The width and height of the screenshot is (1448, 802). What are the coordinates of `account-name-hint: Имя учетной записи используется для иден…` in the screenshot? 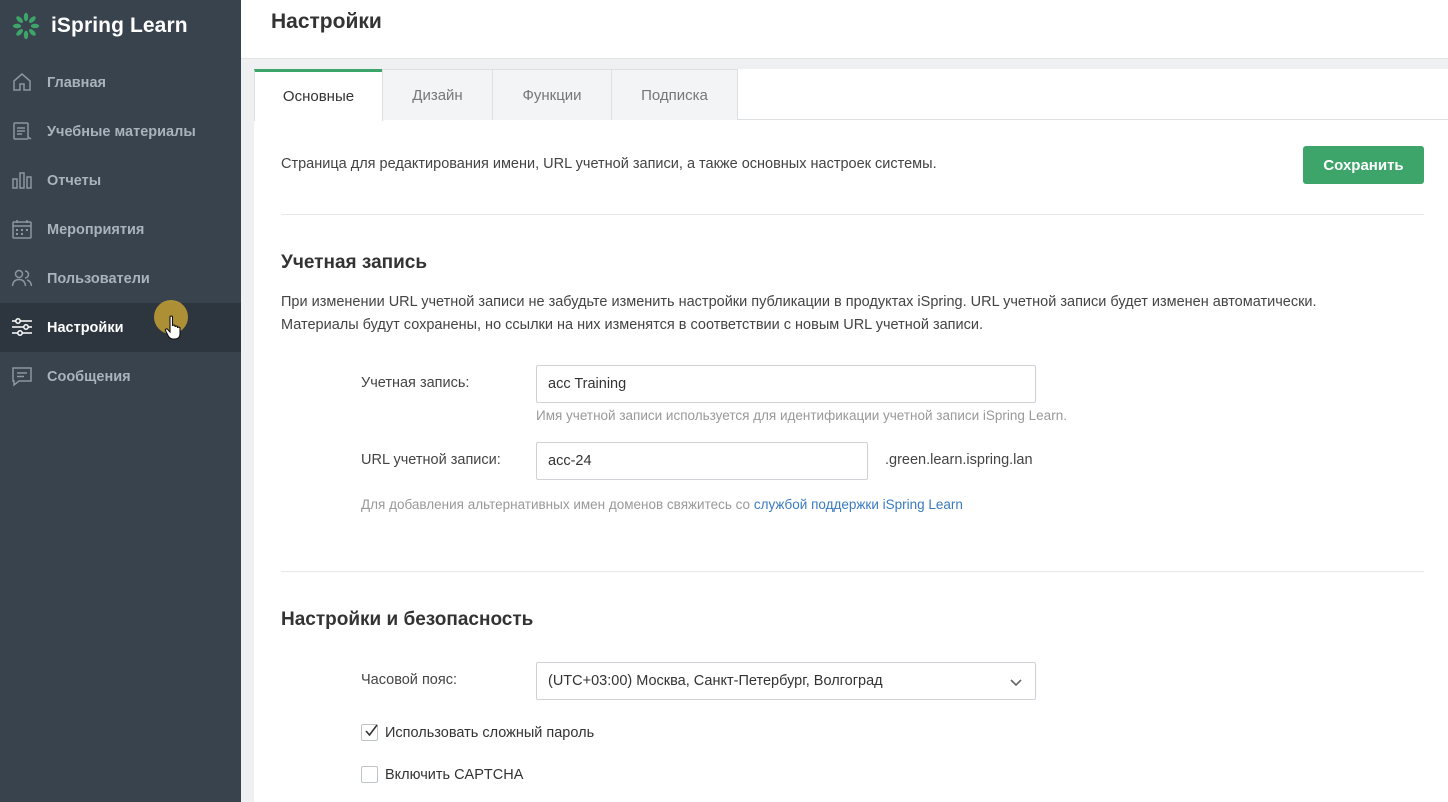 It's located at (801, 415).